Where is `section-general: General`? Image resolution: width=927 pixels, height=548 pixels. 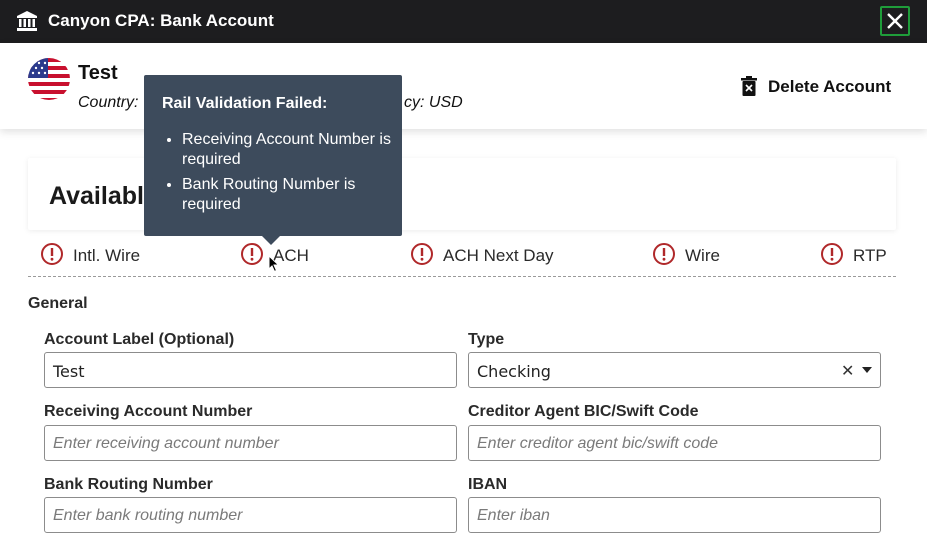 section-general: General is located at coordinates (58, 303).